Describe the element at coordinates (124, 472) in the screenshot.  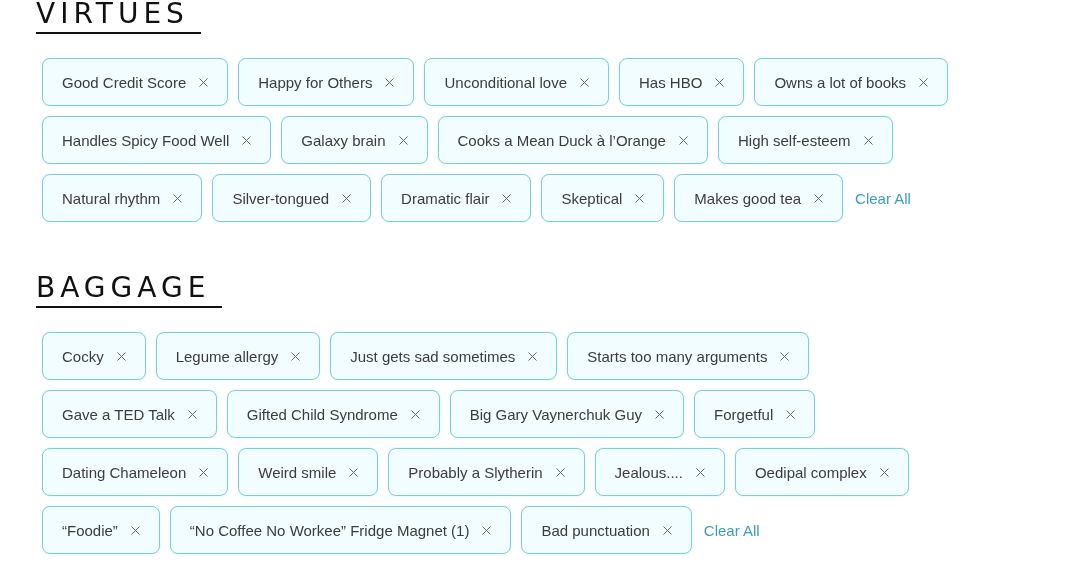
I see `tag-label: Dating Chameleon` at that location.